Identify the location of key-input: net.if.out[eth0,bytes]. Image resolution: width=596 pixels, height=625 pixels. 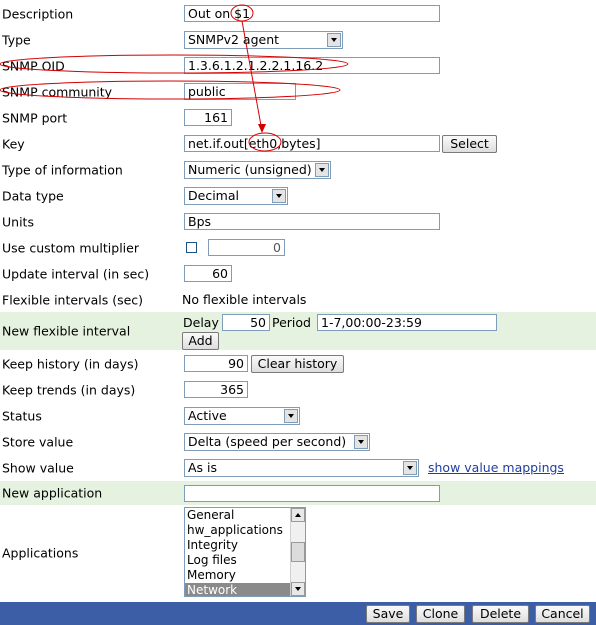
(312, 143).